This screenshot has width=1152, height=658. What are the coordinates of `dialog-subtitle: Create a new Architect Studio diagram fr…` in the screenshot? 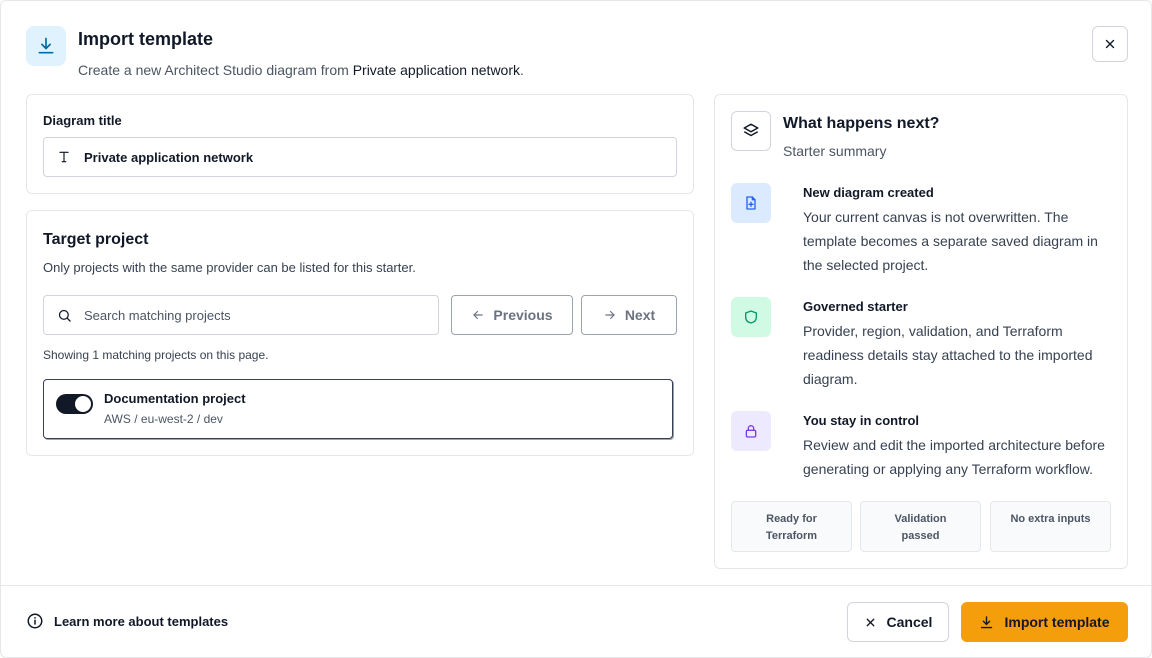 It's located at (301, 70).